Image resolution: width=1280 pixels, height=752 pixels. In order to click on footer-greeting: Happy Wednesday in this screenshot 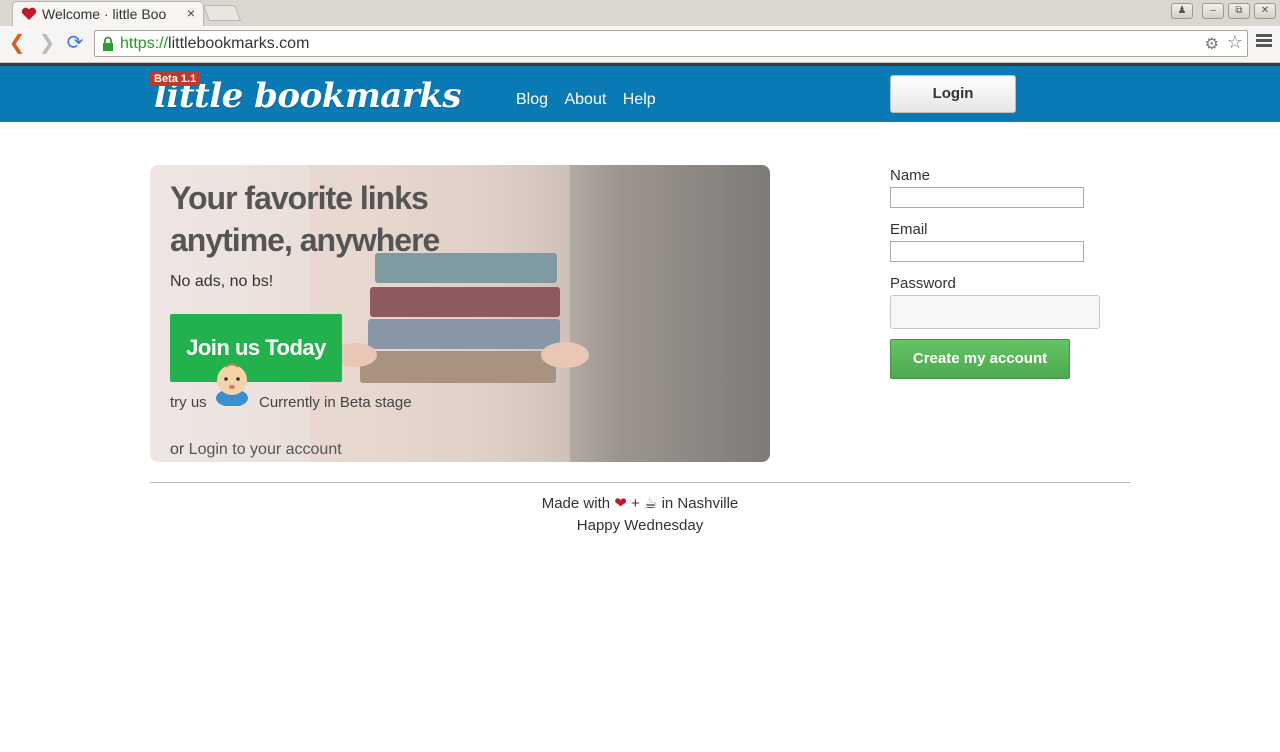, I will do `click(640, 525)`.